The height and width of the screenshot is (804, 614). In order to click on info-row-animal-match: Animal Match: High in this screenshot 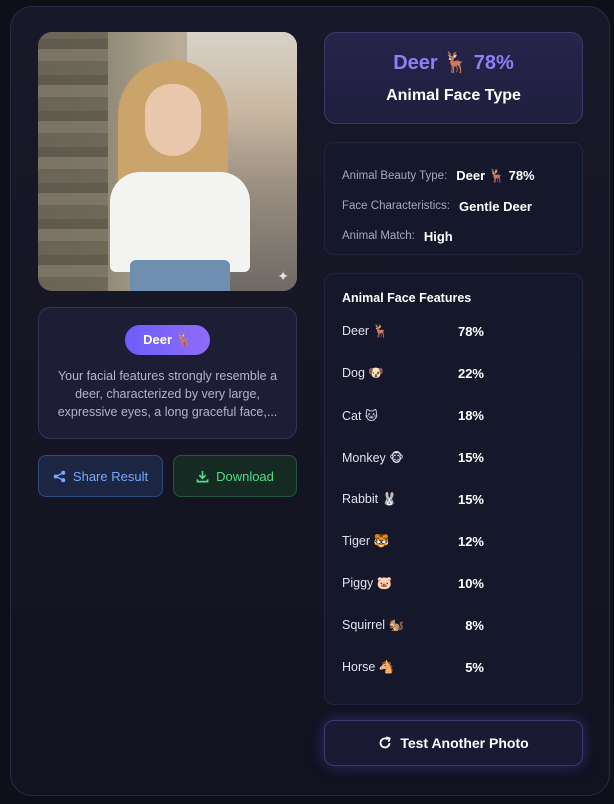, I will do `click(462, 236)`.